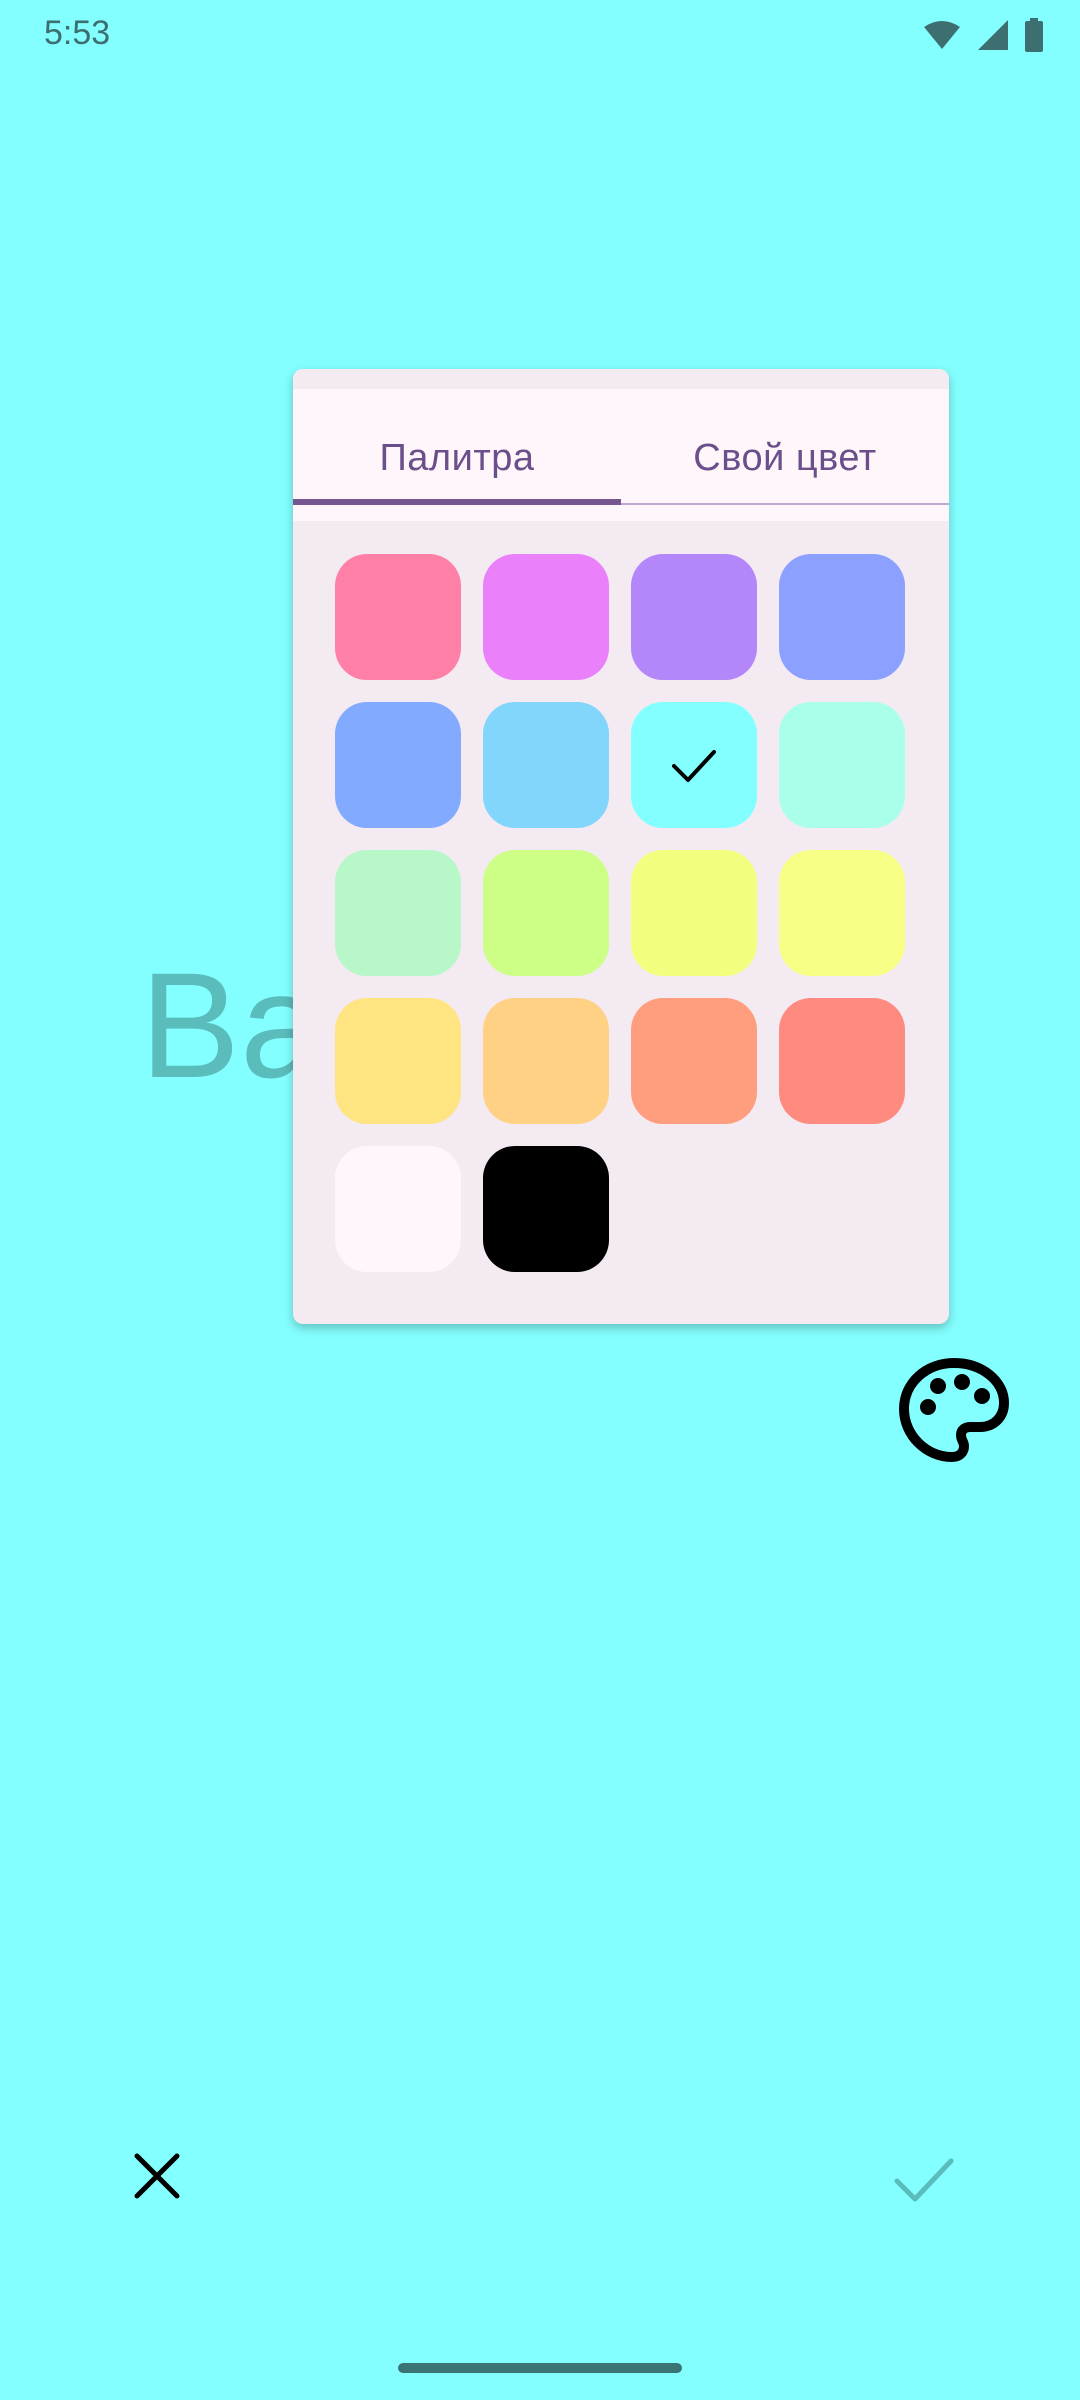 Image resolution: width=1080 pixels, height=2400 pixels. What do you see at coordinates (457, 502) in the screenshot?
I see `tab-indicator` at bounding box center [457, 502].